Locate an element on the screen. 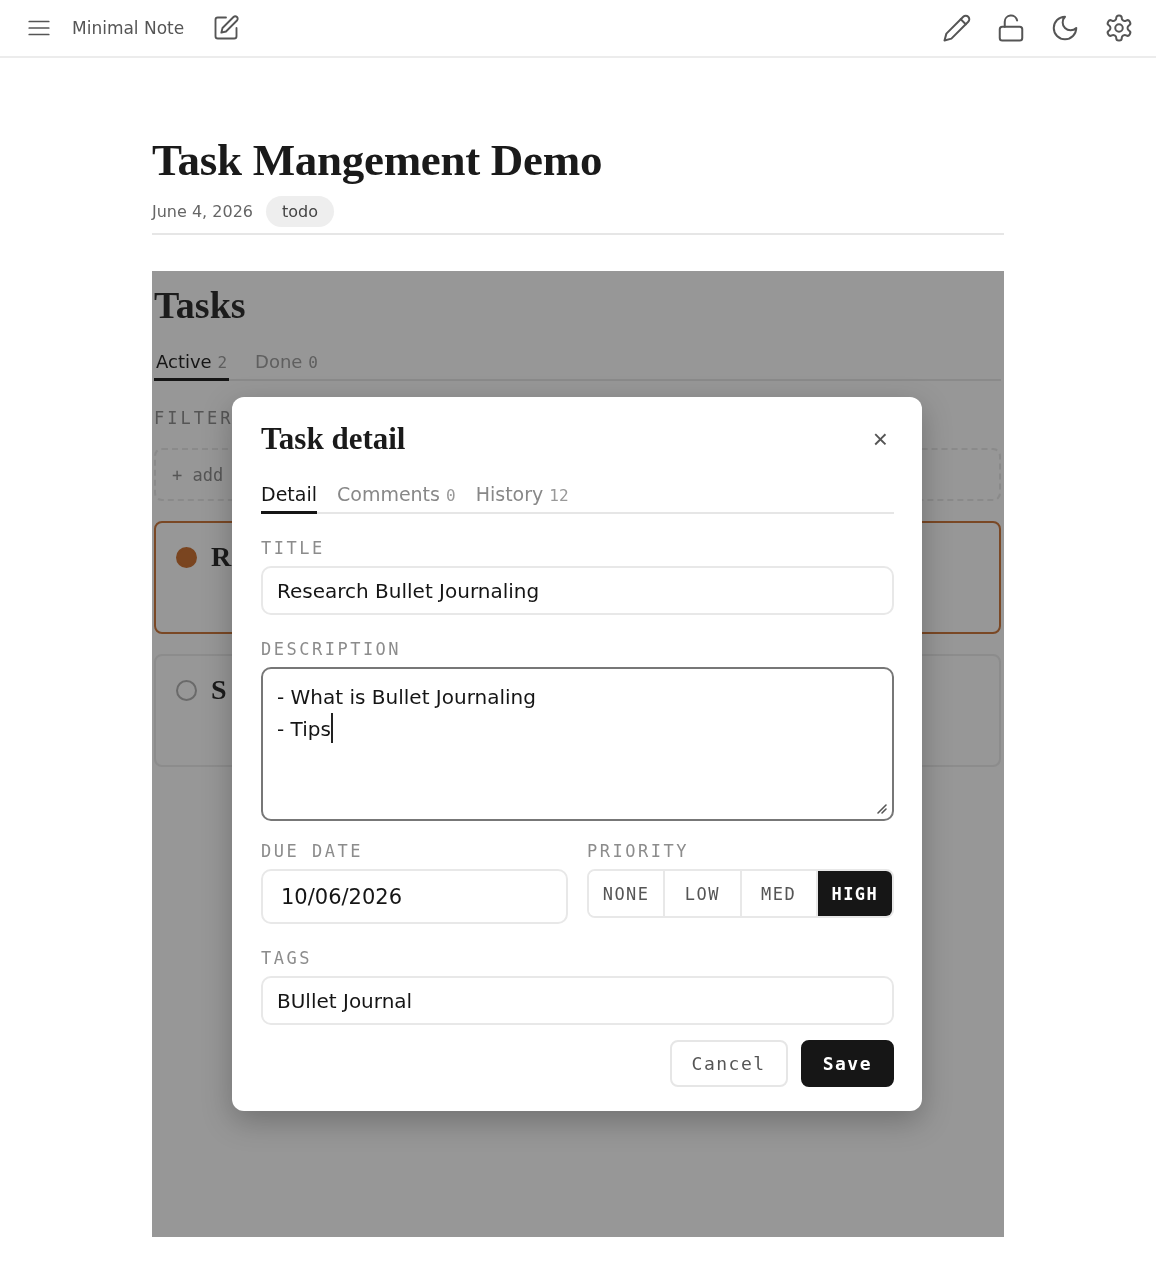 This screenshot has width=1156, height=1270. description-field: - What is Bullet Journaling - Tips is located at coordinates (577, 744).